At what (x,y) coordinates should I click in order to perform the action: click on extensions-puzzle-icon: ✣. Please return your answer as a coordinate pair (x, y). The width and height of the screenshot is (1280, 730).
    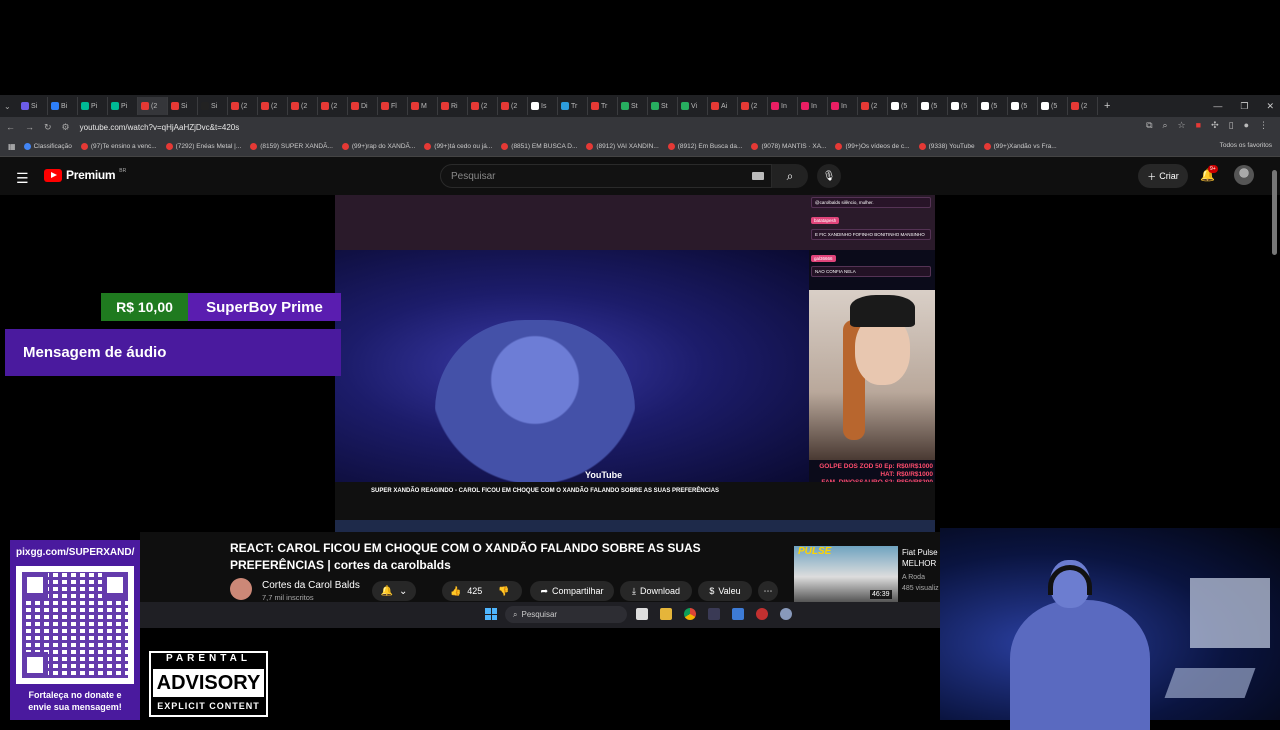
    Looking at the image, I should click on (1215, 125).